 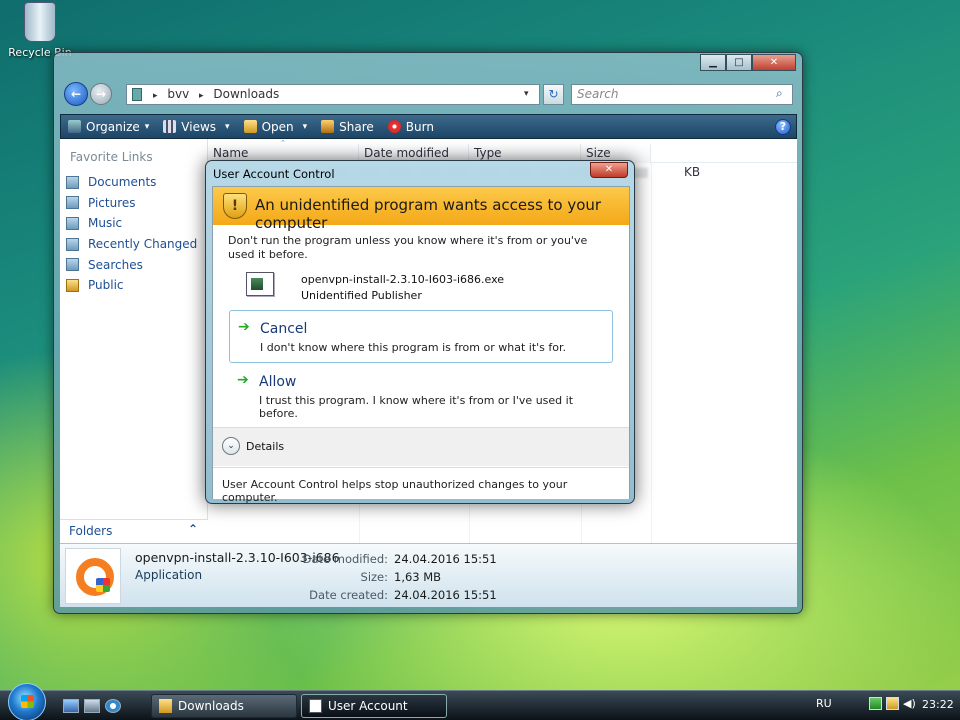 I want to click on start-button, so click(x=27, y=701).